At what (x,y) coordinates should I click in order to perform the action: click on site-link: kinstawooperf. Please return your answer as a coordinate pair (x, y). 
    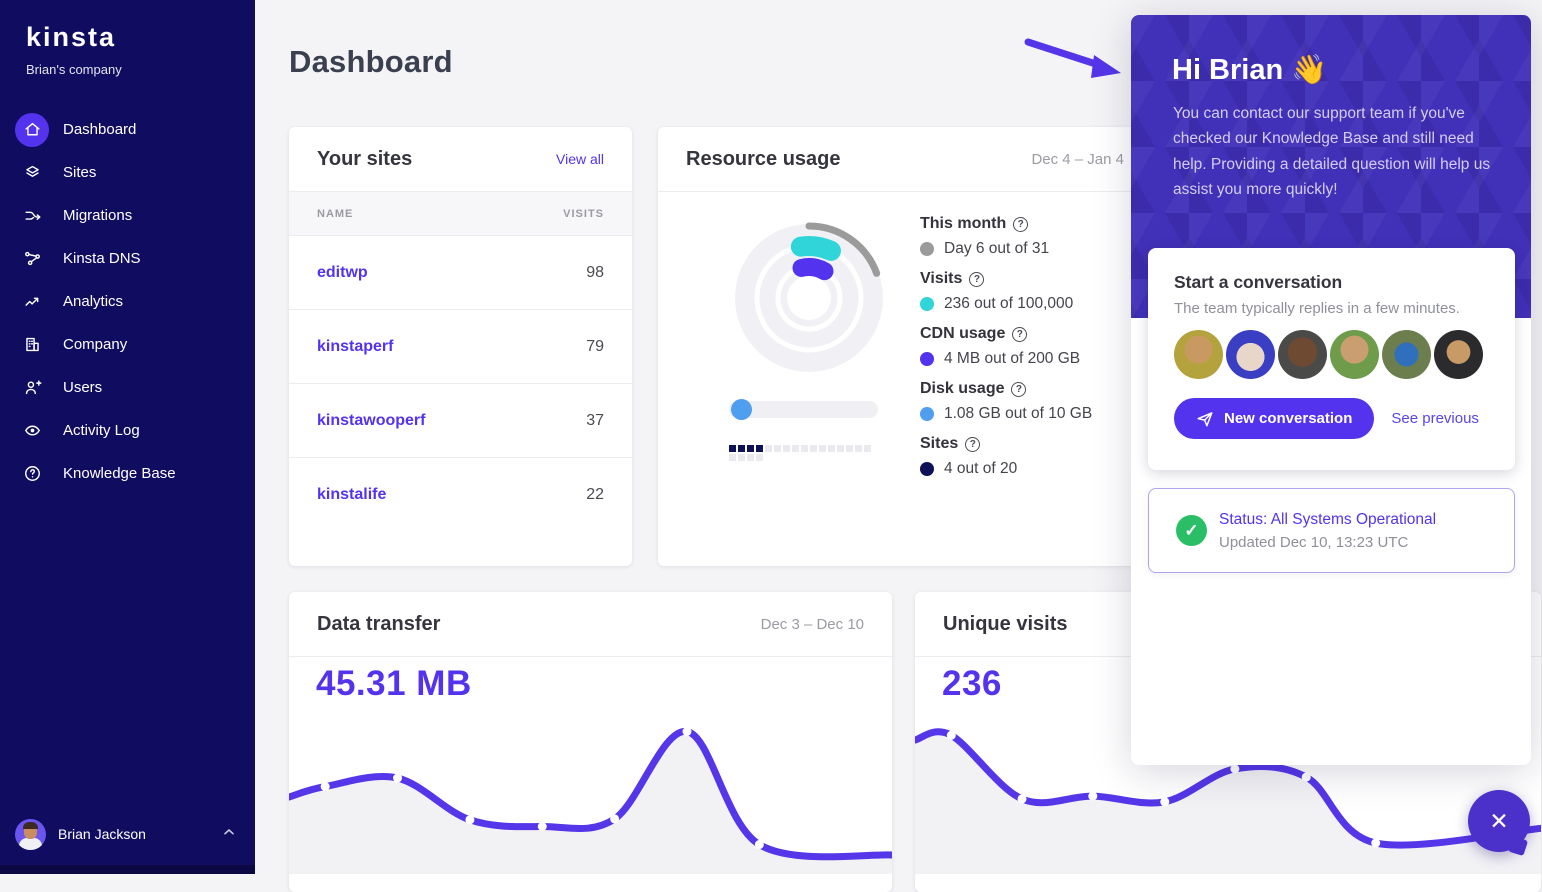
    Looking at the image, I should click on (371, 421).